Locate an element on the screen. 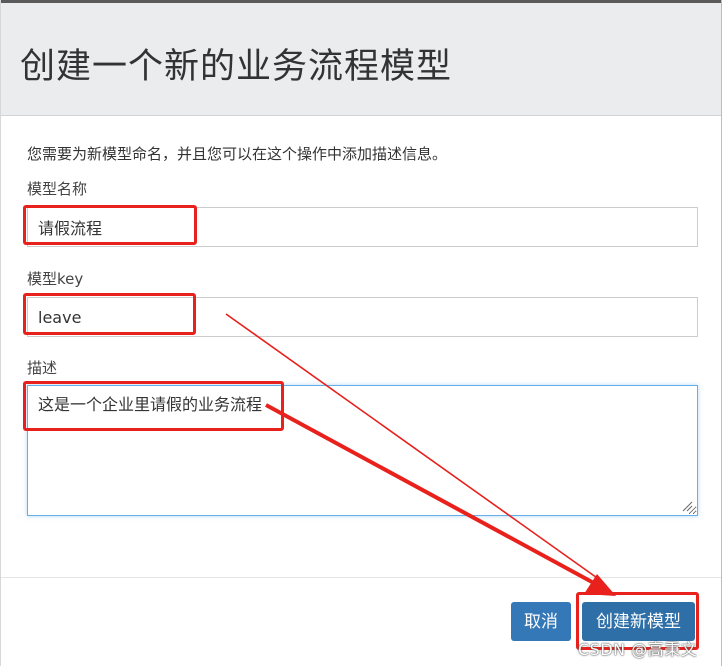  footer-divider is located at coordinates (361, 577).